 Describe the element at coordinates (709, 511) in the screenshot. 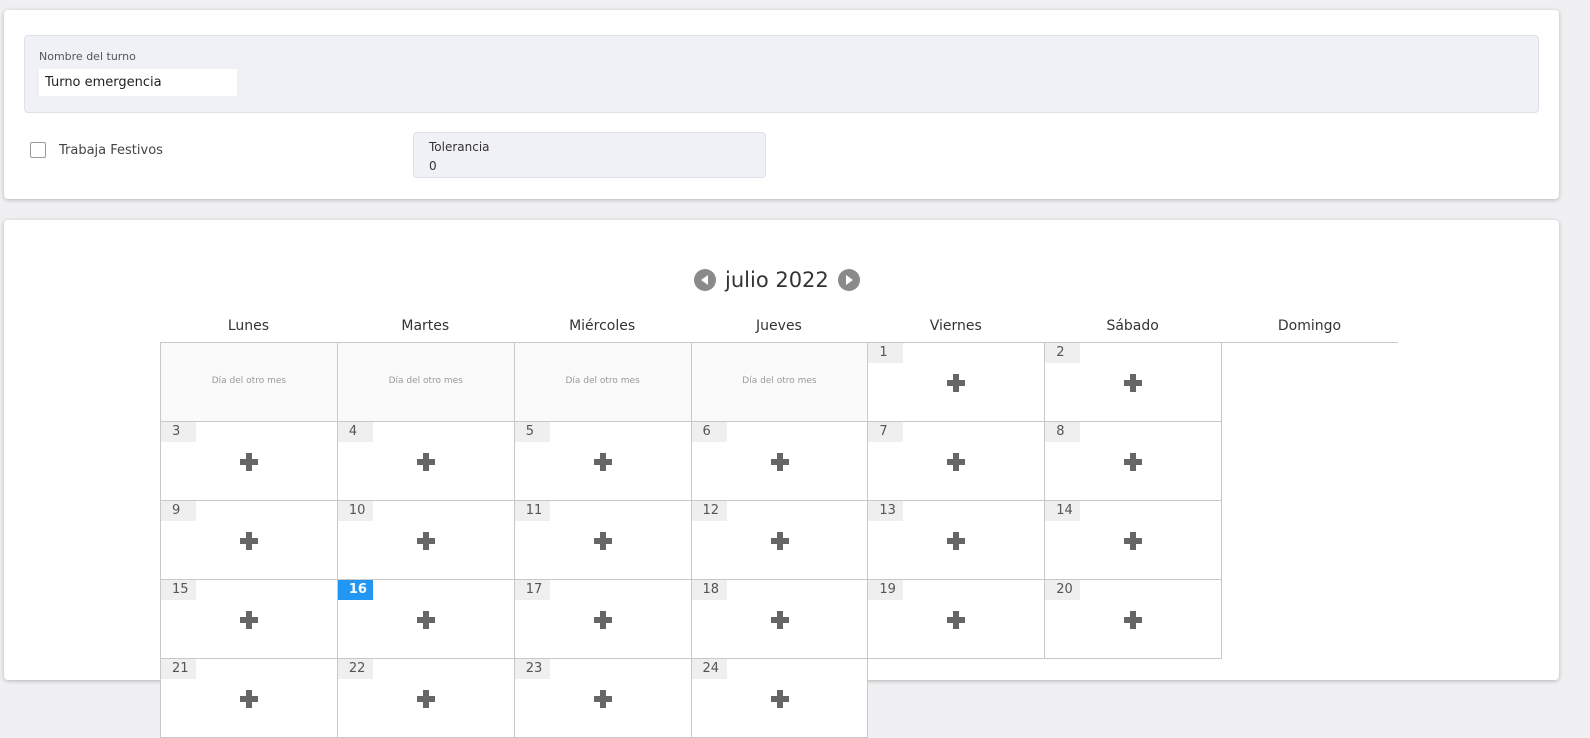

I see `day-number: 12` at that location.